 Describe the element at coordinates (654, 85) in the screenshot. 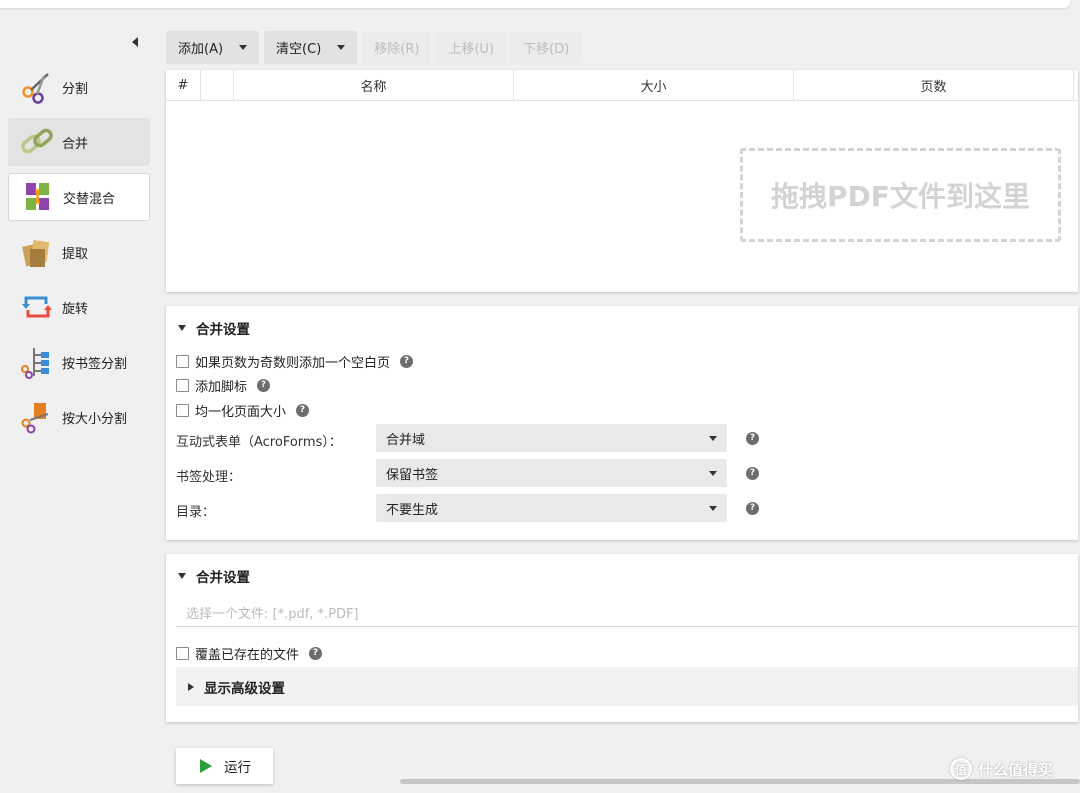

I see `column-header-size: 大小` at that location.